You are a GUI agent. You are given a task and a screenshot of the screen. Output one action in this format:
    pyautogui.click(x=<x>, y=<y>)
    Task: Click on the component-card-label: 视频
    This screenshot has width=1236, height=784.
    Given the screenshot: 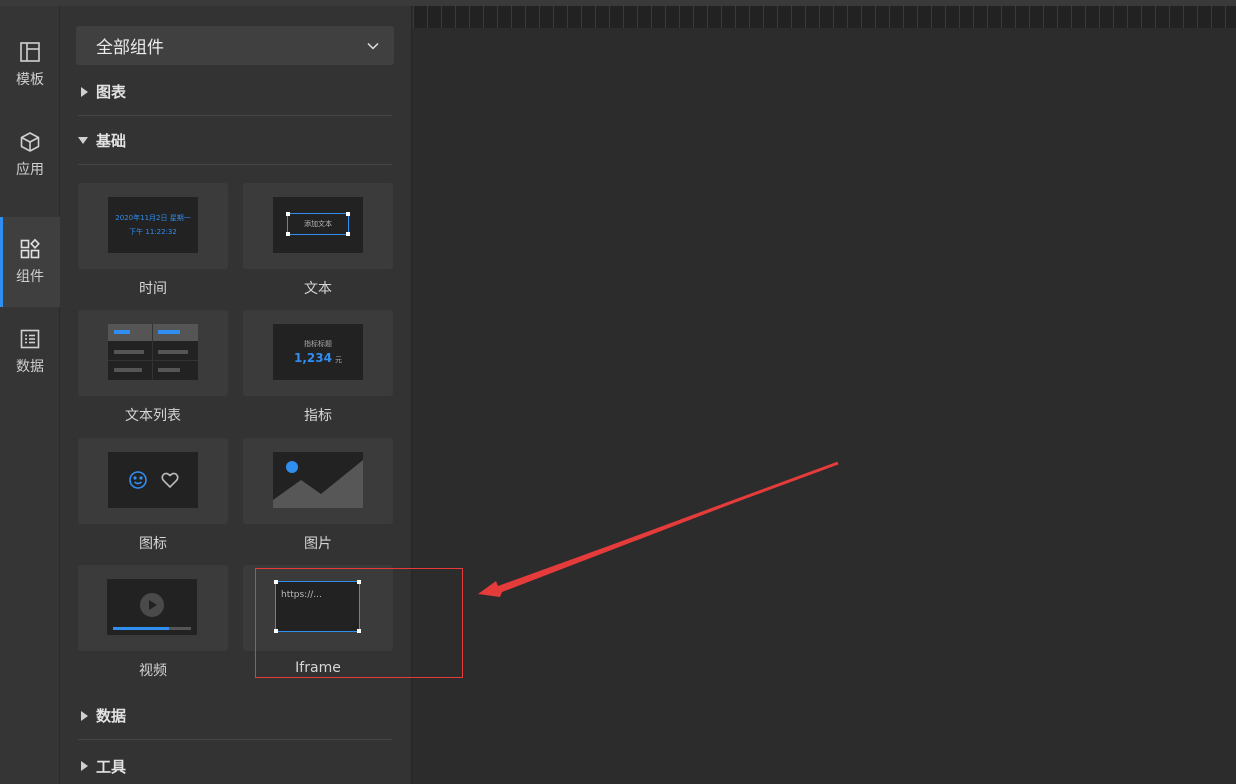 What is the action you would take?
    pyautogui.click(x=153, y=671)
    